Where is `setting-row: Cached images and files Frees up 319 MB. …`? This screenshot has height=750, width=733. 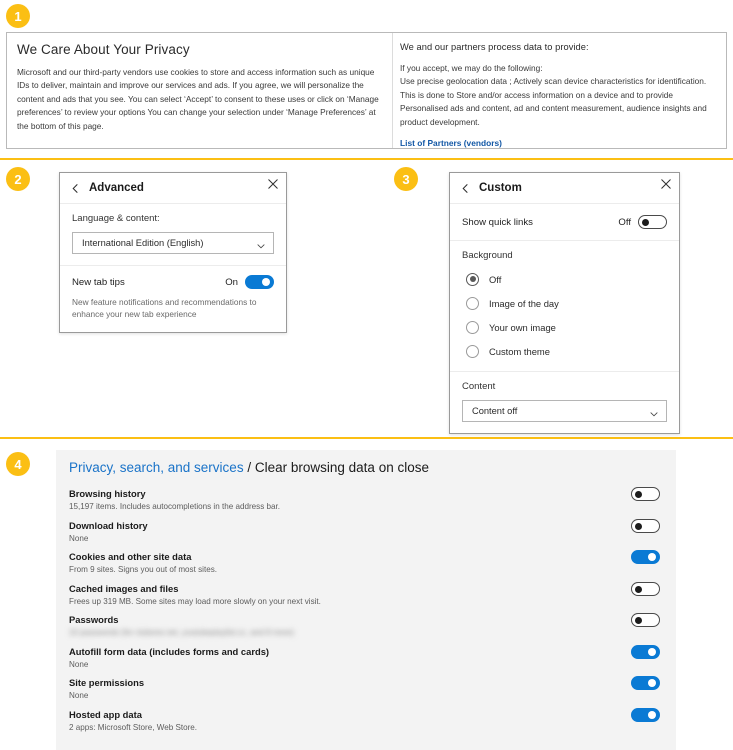
setting-row: Cached images and files Frees up 319 MB. … is located at coordinates (364, 597).